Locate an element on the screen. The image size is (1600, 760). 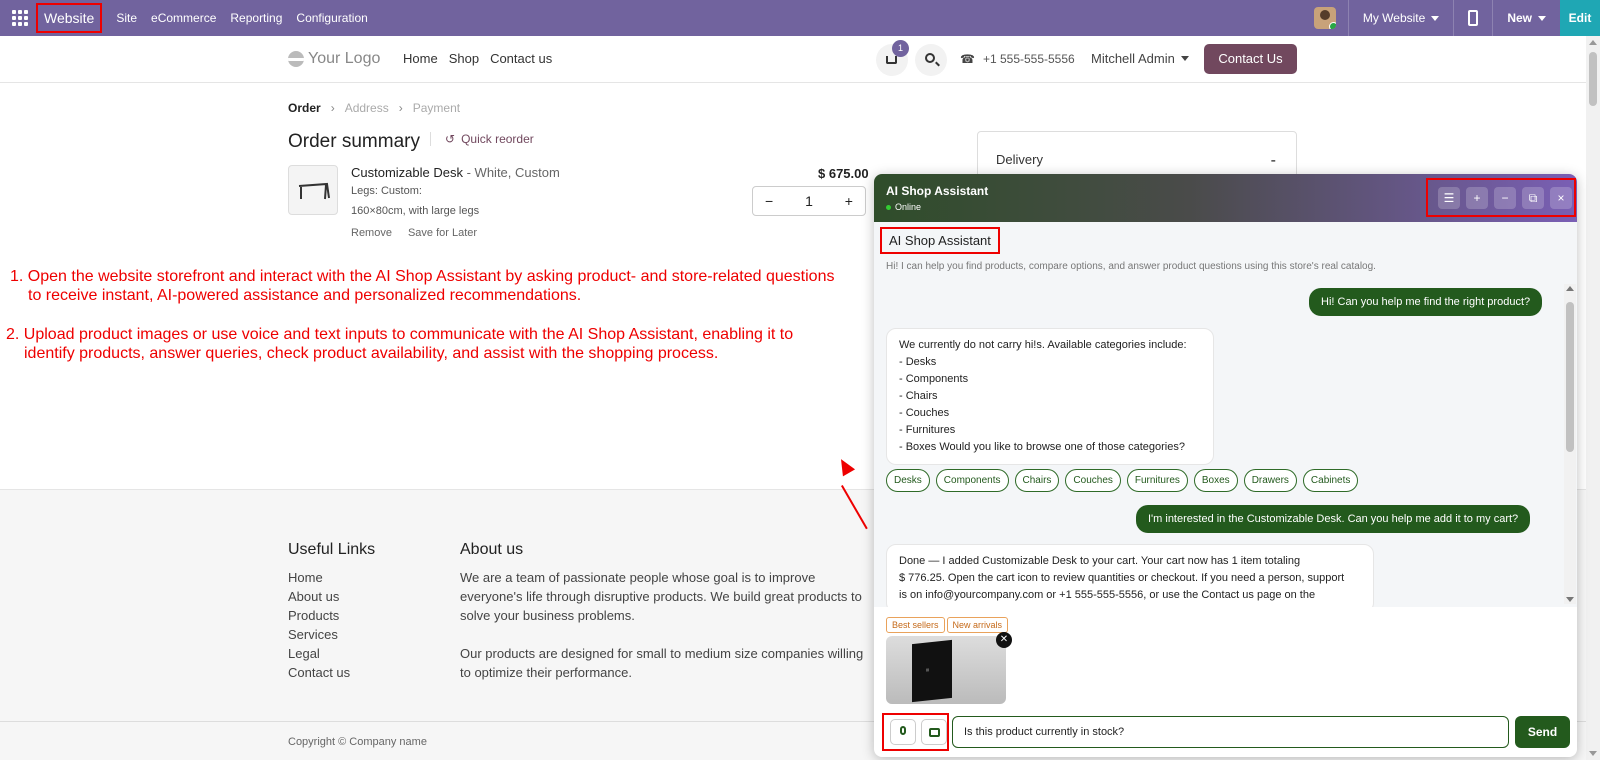
microphone-button is located at coordinates (903, 732).